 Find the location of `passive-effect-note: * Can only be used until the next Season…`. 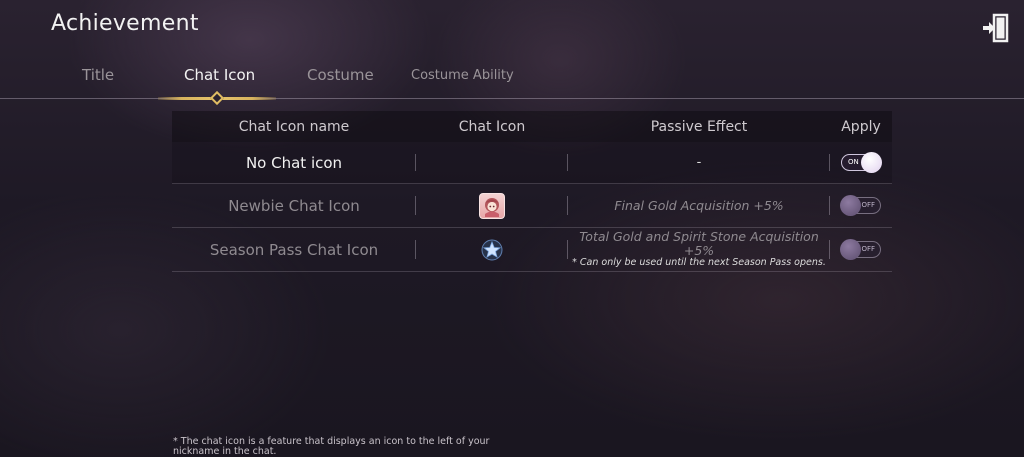

passive-effect-note: * Can only be used until the next Season… is located at coordinates (699, 263).